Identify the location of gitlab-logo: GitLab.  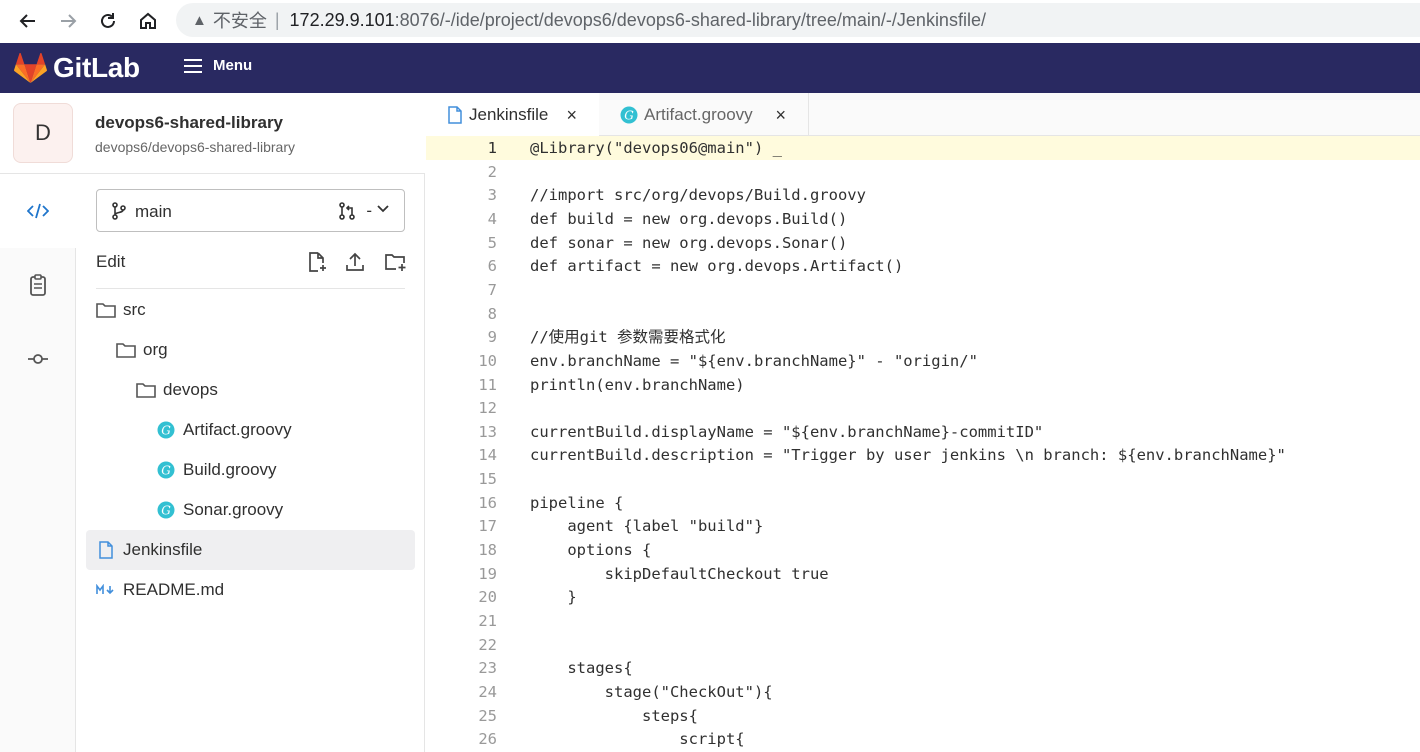
(77, 68).